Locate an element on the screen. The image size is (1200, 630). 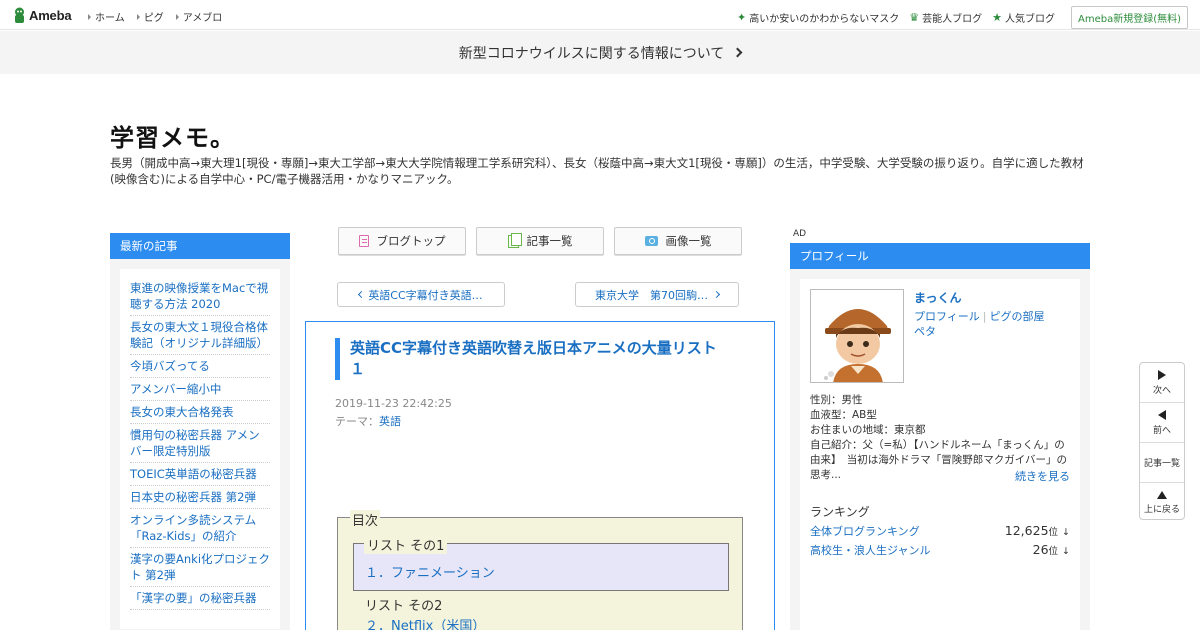
header-link-mask-label: 高いか安いのかわからないマスク is located at coordinates (824, 19).